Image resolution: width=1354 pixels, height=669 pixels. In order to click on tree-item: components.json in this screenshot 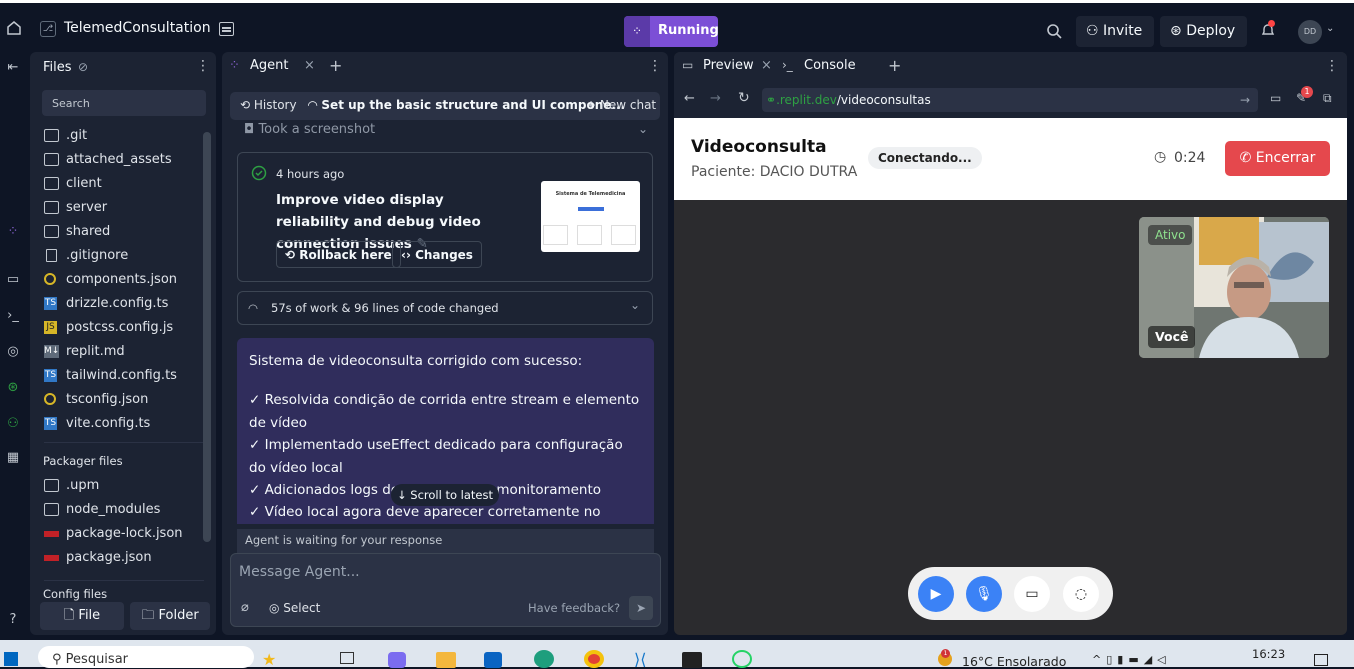, I will do `click(124, 283)`.